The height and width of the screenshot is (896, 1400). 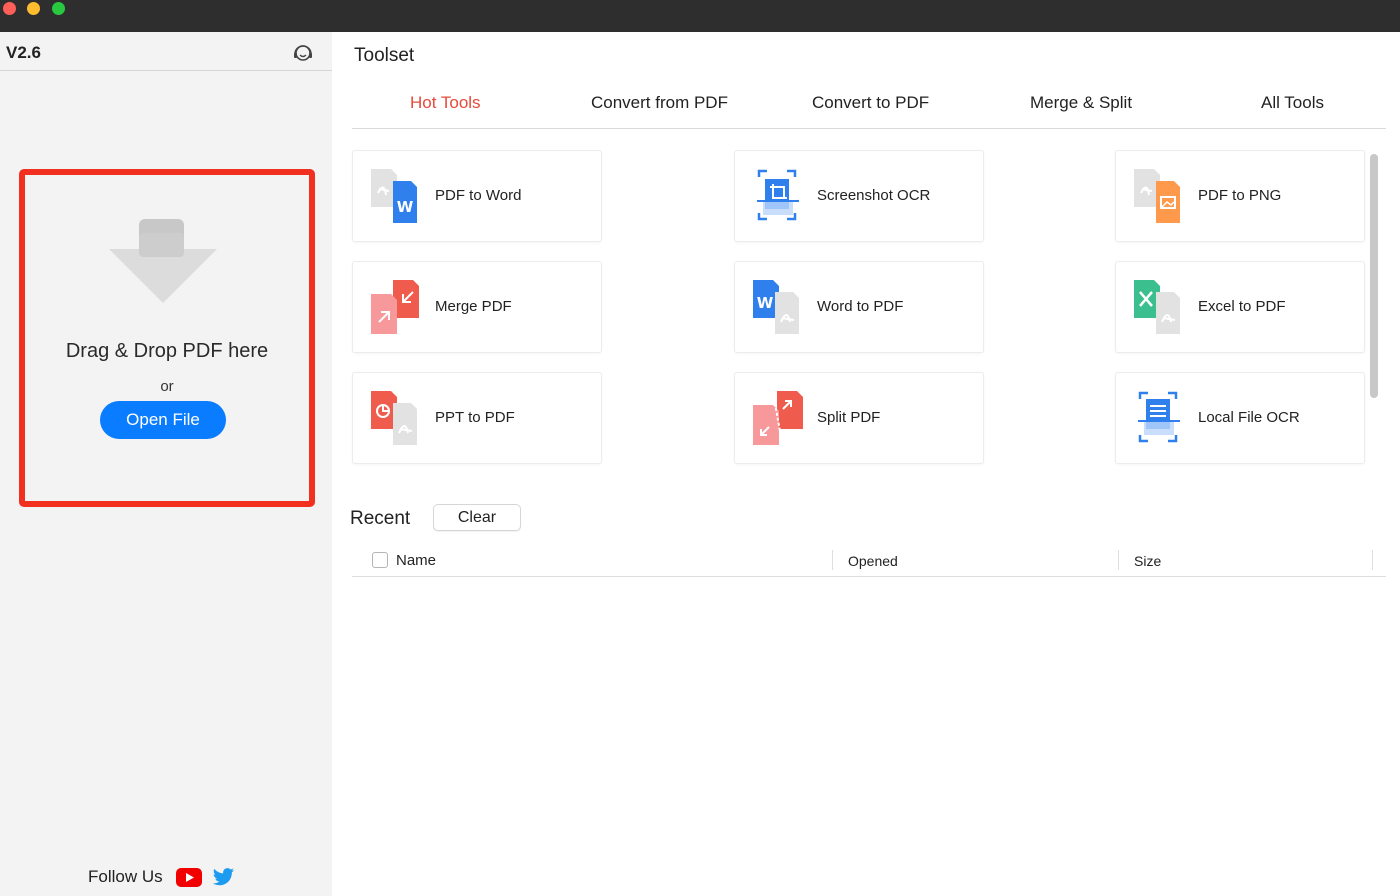 I want to click on tool-label: Screenshot OCR, so click(x=874, y=195).